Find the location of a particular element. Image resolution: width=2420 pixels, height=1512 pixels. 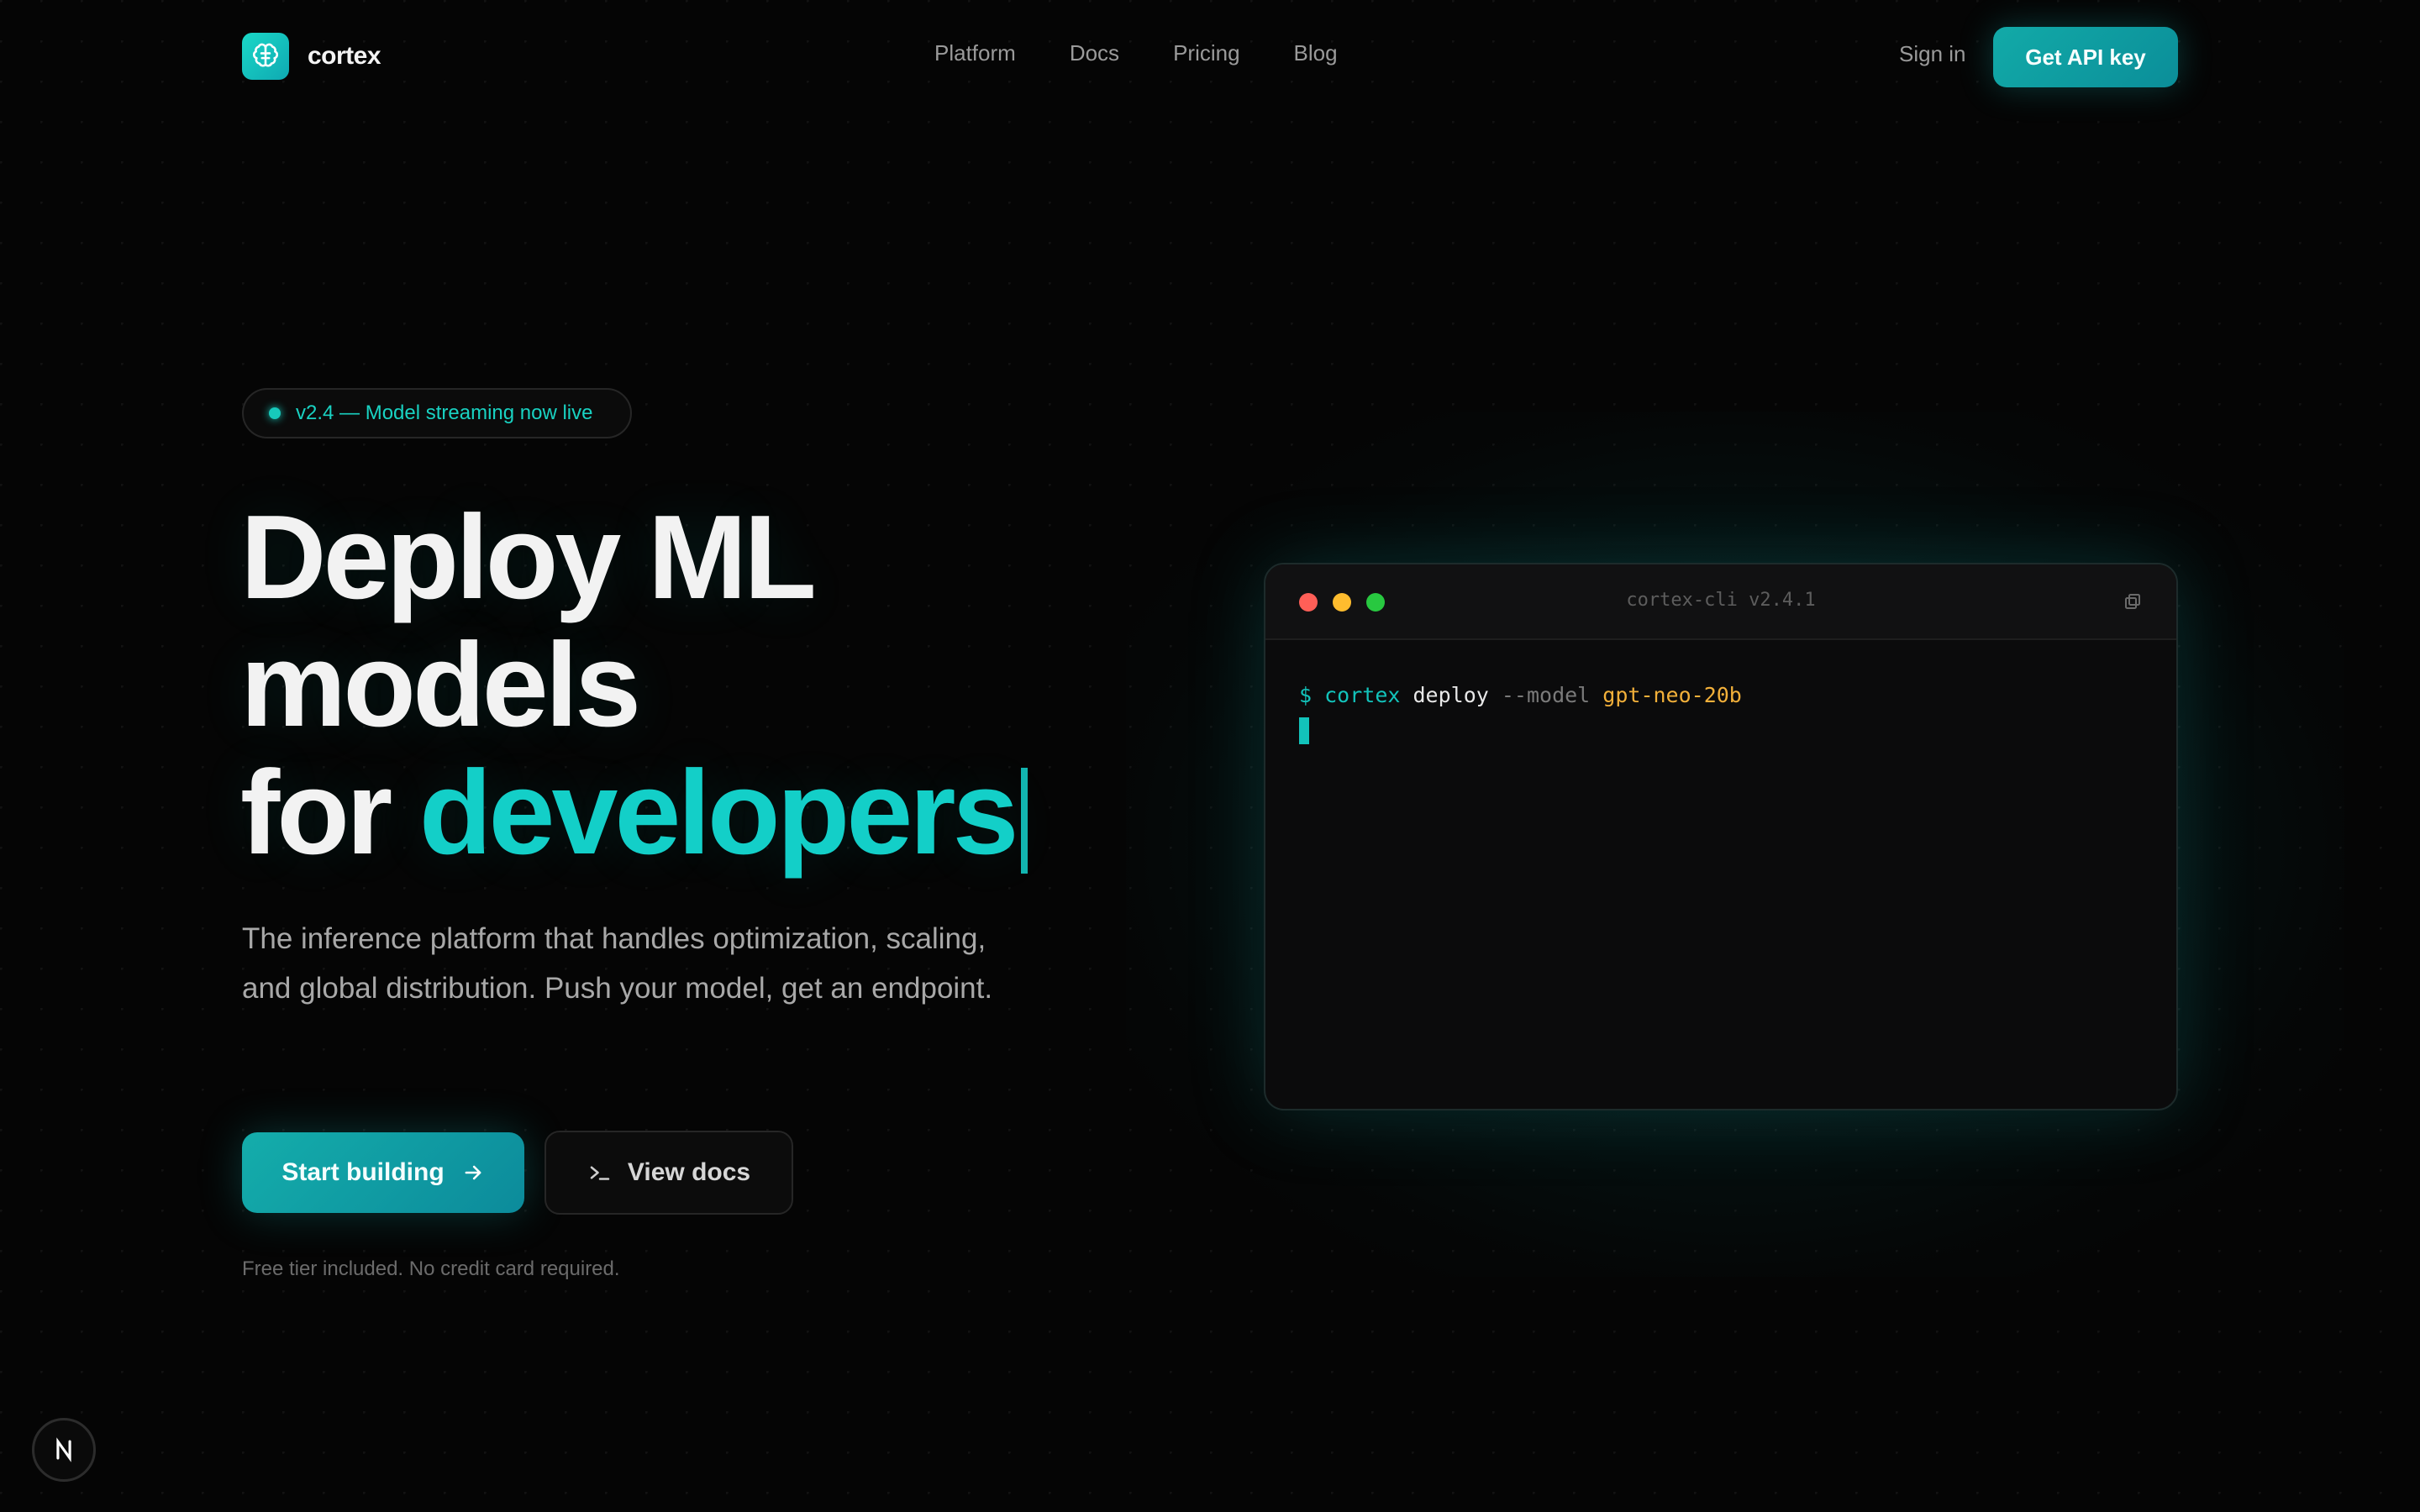

terminal-line: $ cortex deploy --model gpt-neo-20b is located at coordinates (1721, 695).